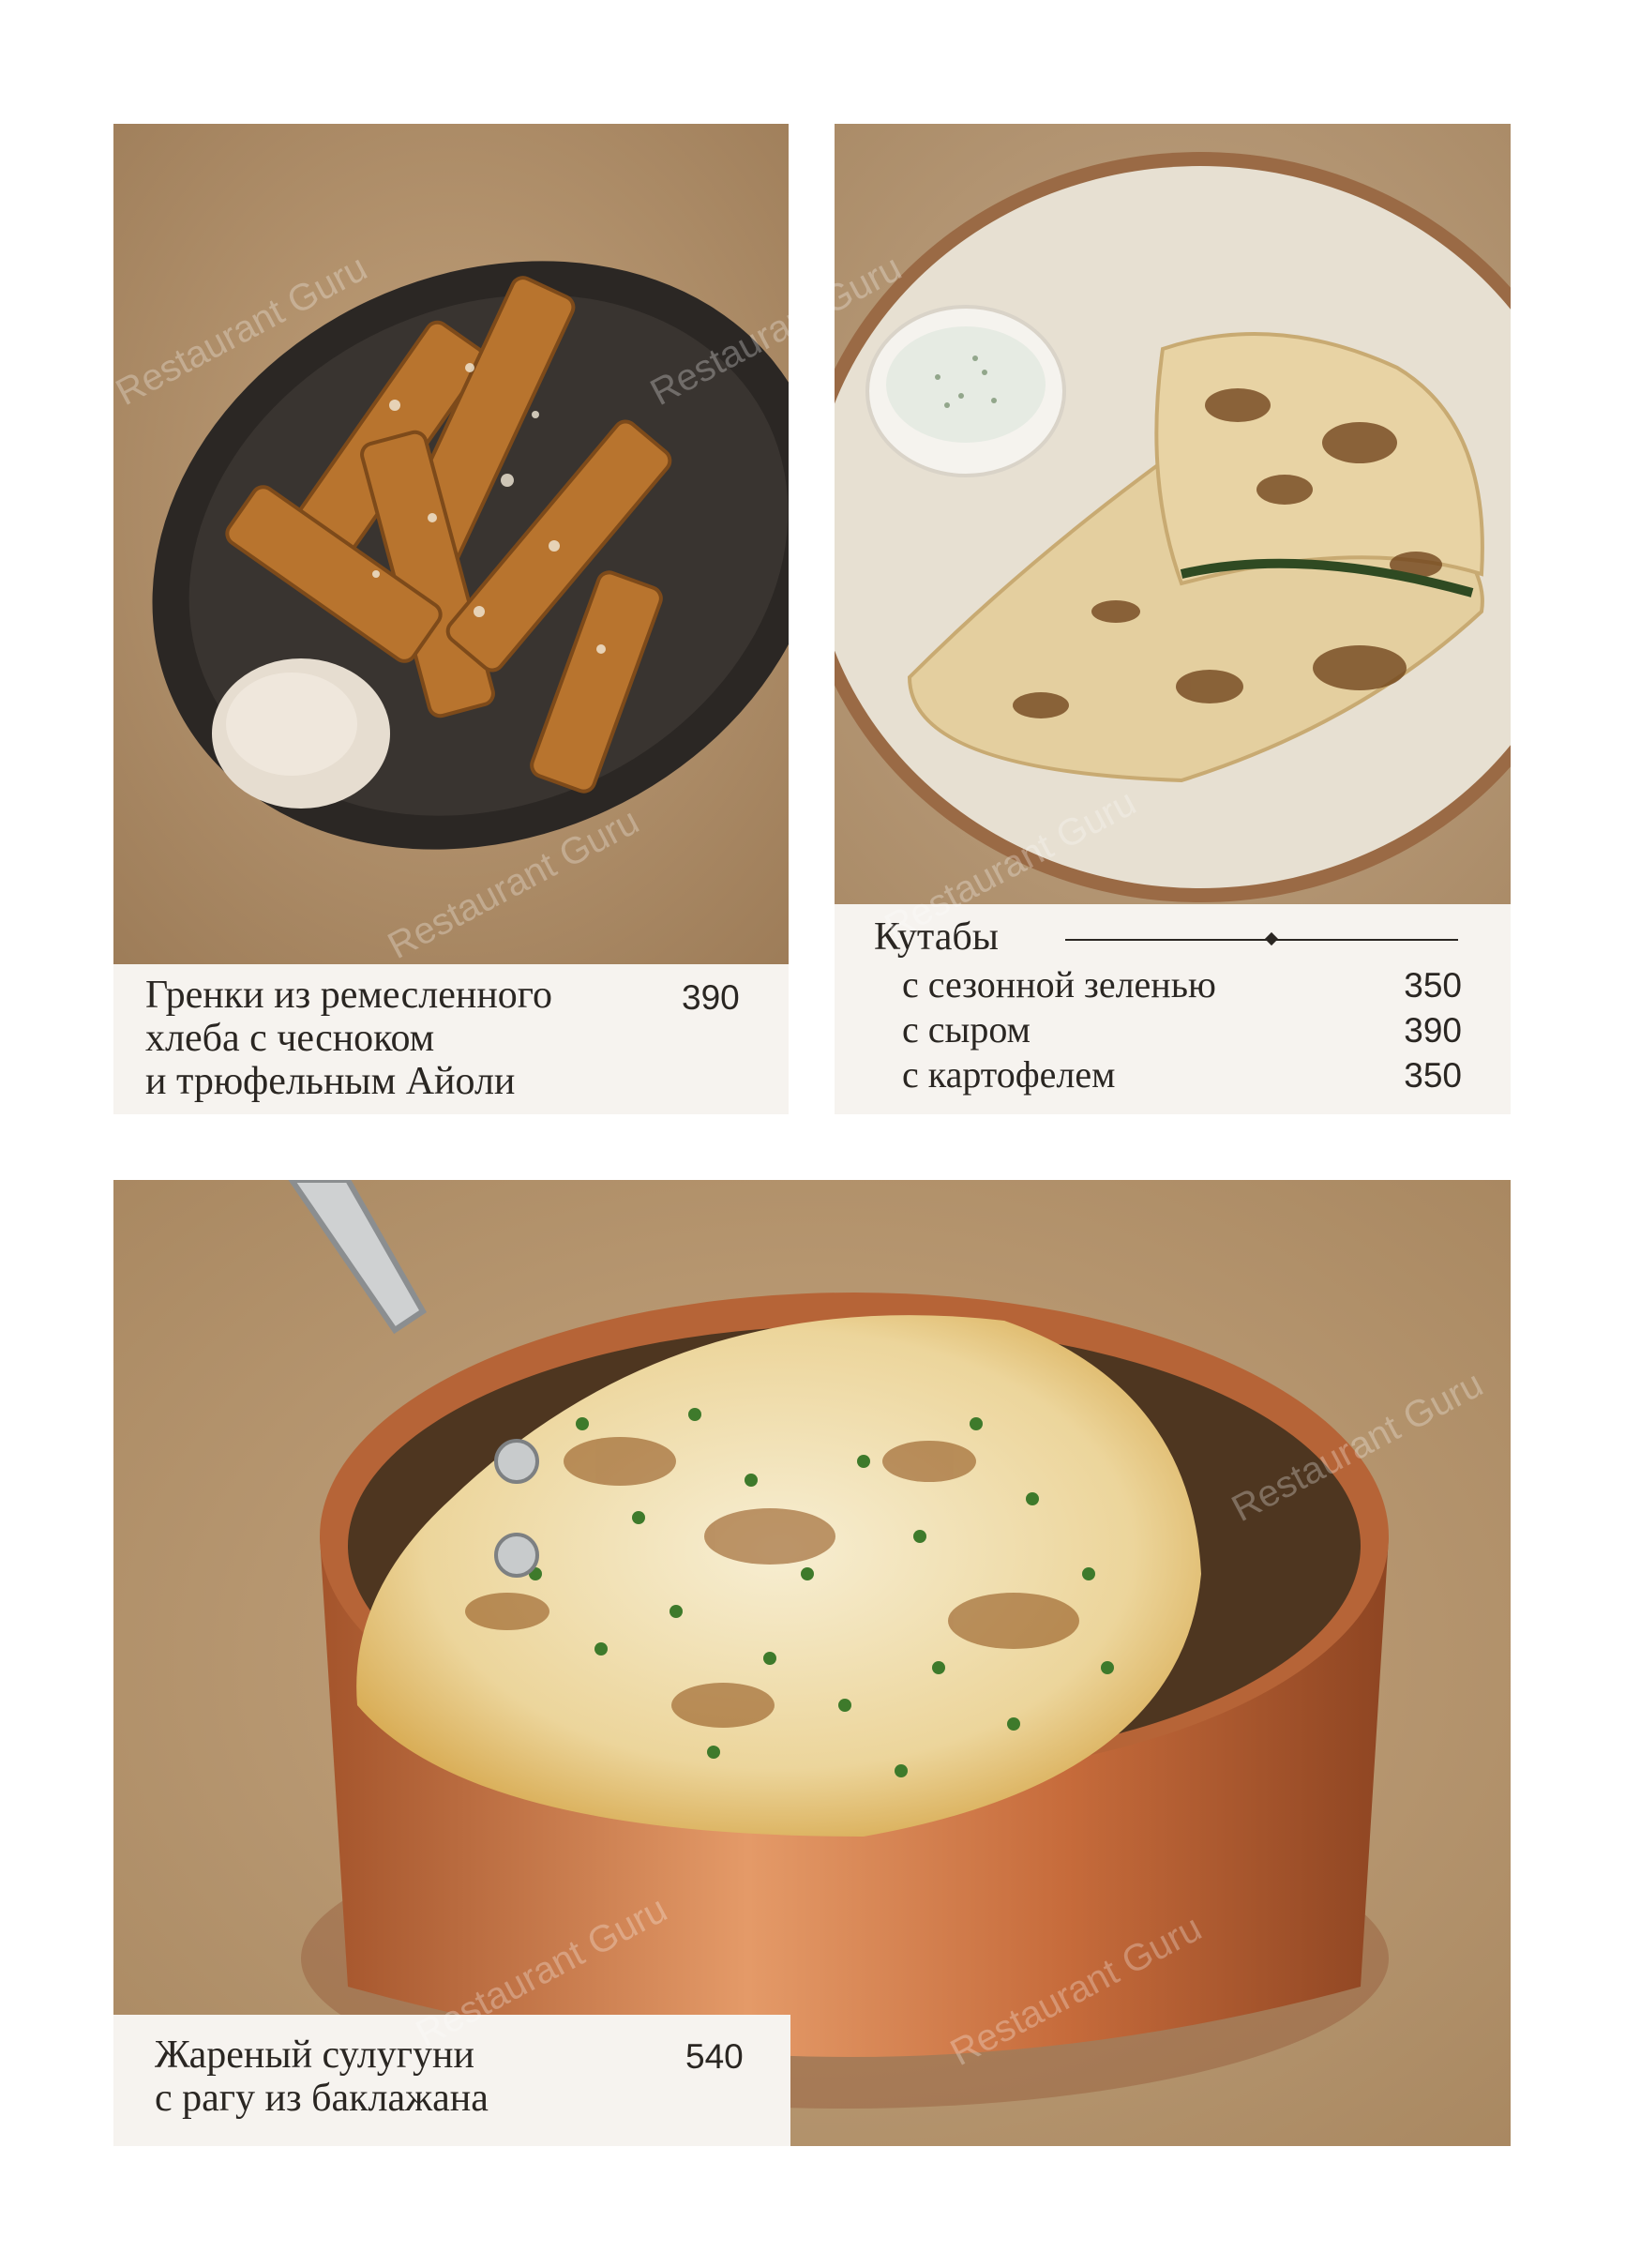  I want to click on croutons-price: 390, so click(711, 997).